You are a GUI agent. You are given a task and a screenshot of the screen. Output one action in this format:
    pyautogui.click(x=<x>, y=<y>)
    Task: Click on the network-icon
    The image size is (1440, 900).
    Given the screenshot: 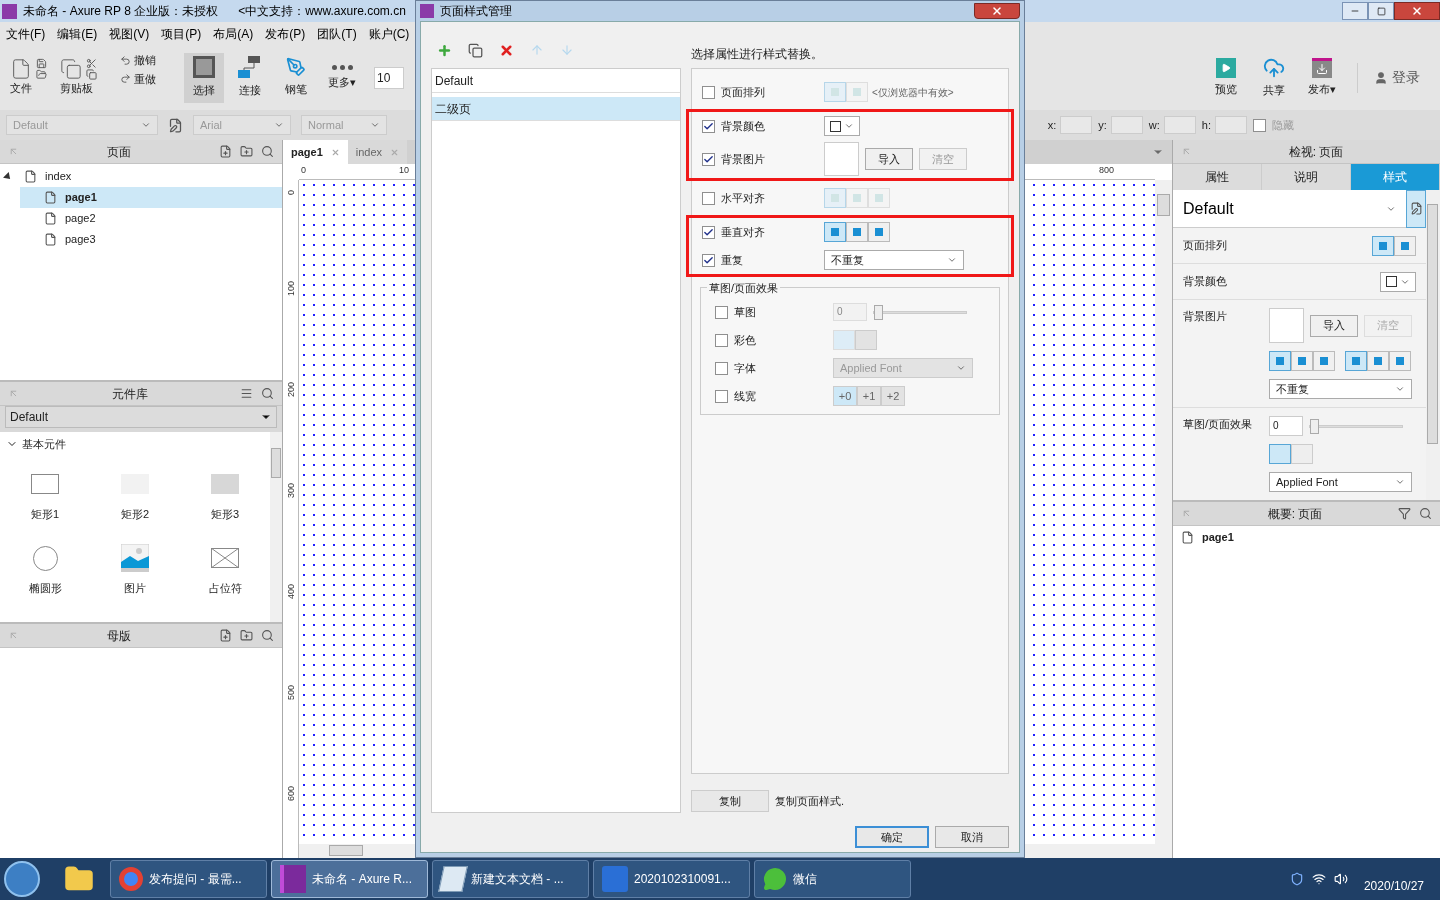 What is the action you would take?
    pyautogui.click(x=1318, y=879)
    